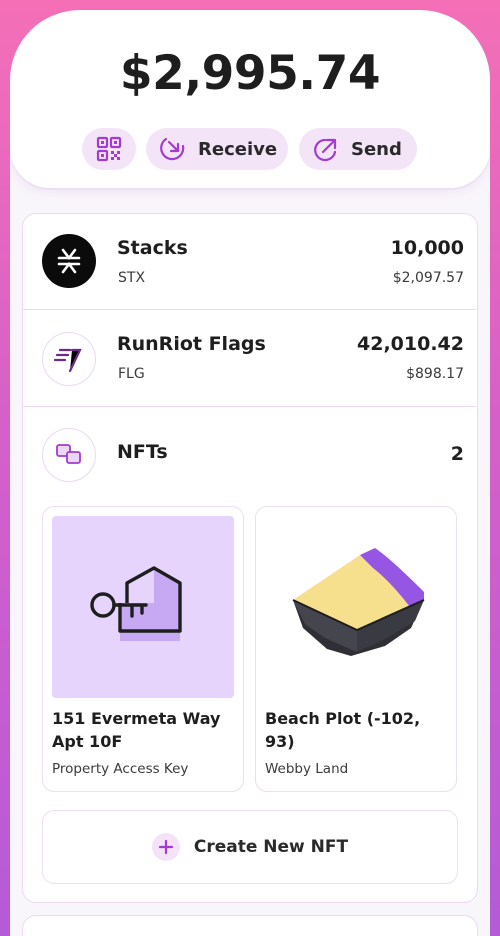 The image size is (500, 936). Describe the element at coordinates (142, 452) in the screenshot. I see `nfts-label: NFTs` at that location.